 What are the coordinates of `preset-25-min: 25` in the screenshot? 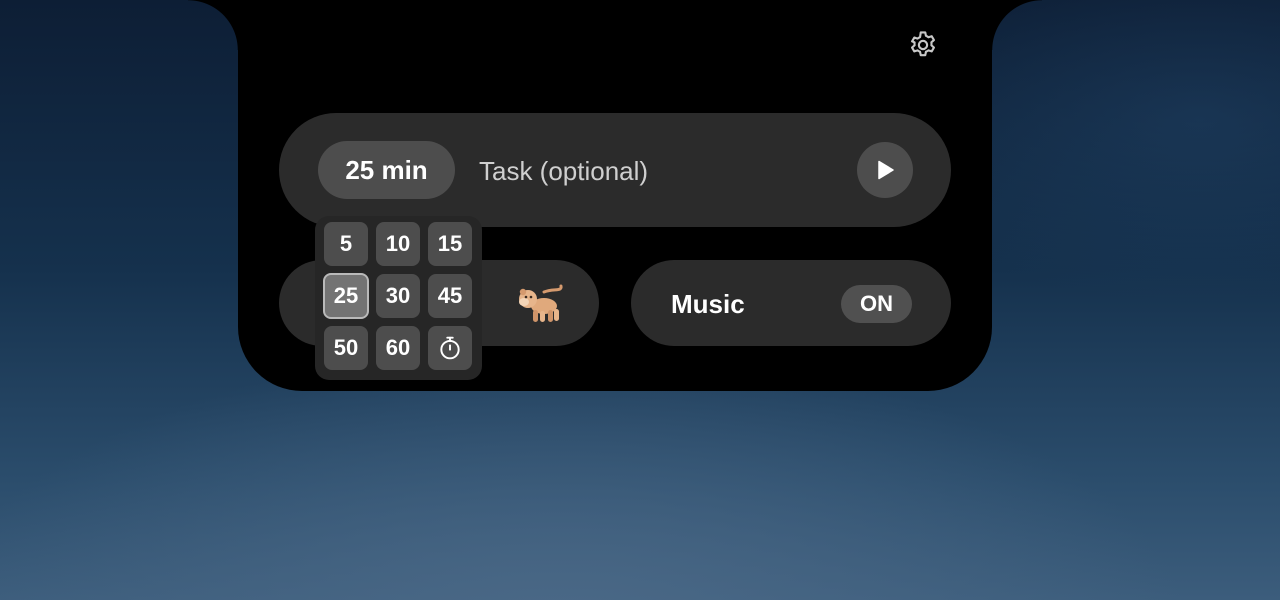 It's located at (346, 296).